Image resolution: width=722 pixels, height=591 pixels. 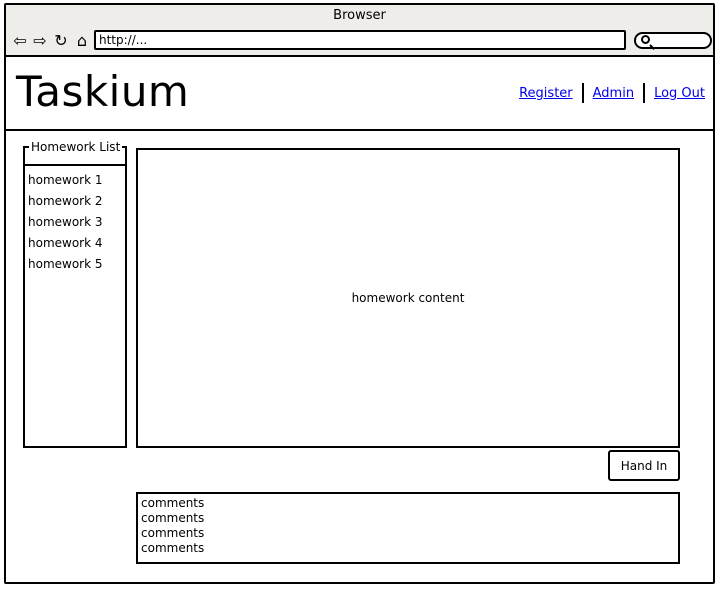 I want to click on homework-item: homework 3, so click(x=65, y=222).